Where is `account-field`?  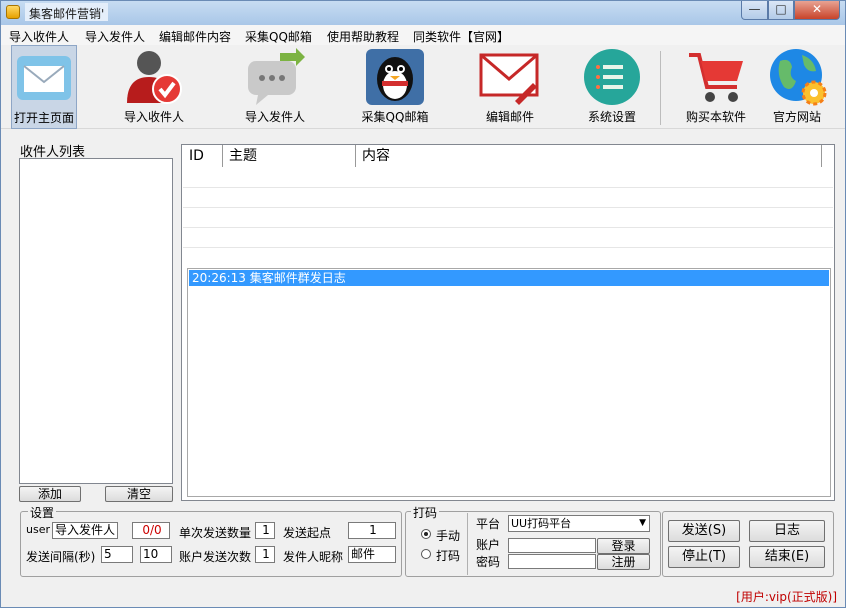 account-field is located at coordinates (552, 545).